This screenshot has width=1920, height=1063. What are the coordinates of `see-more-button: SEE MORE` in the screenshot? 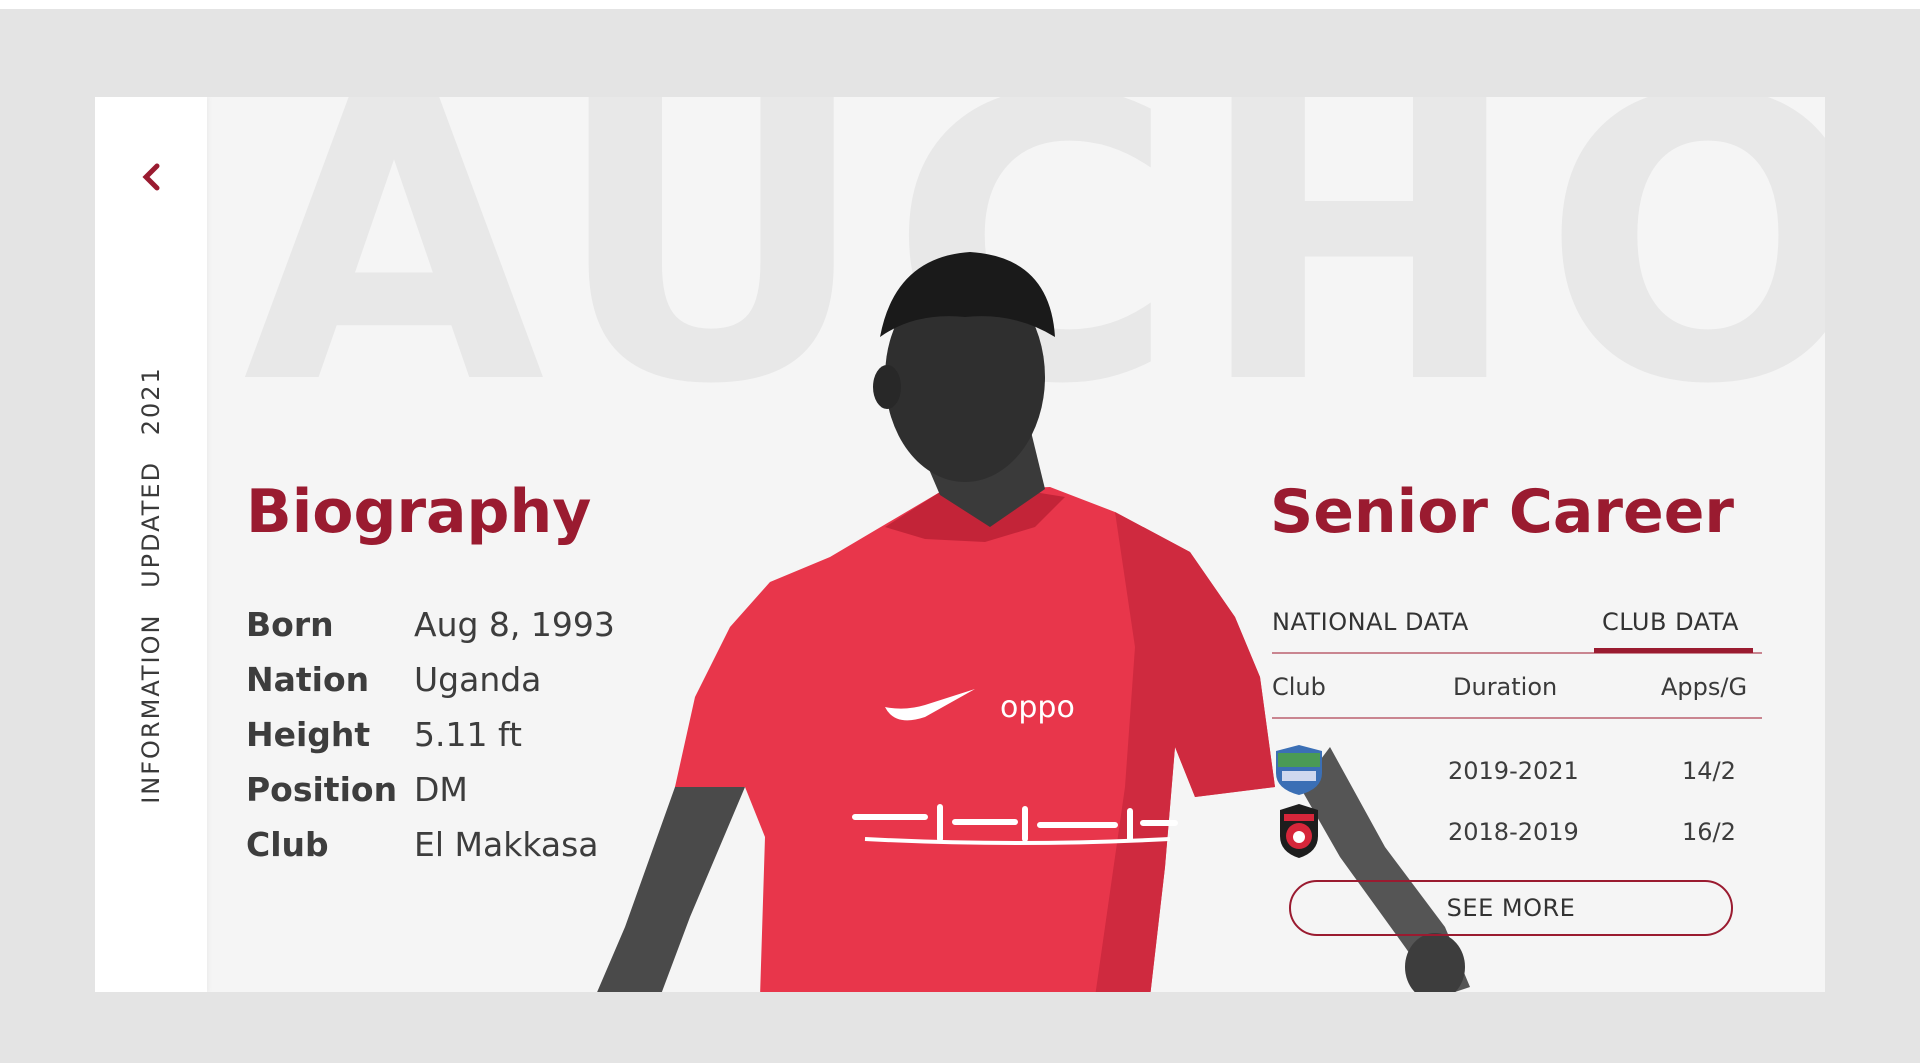 It's located at (1511, 908).